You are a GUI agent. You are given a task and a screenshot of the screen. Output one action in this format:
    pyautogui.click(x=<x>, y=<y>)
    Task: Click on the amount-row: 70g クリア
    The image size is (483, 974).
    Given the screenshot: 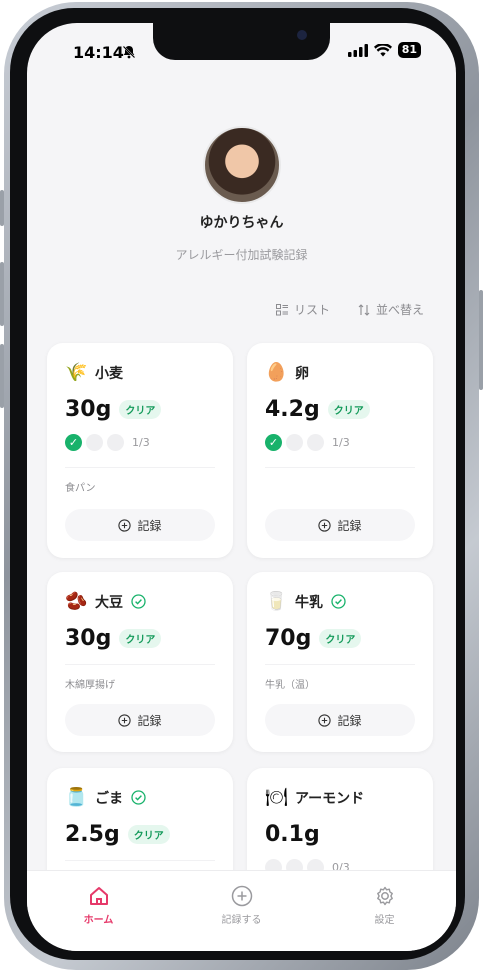 What is the action you would take?
    pyautogui.click(x=313, y=638)
    